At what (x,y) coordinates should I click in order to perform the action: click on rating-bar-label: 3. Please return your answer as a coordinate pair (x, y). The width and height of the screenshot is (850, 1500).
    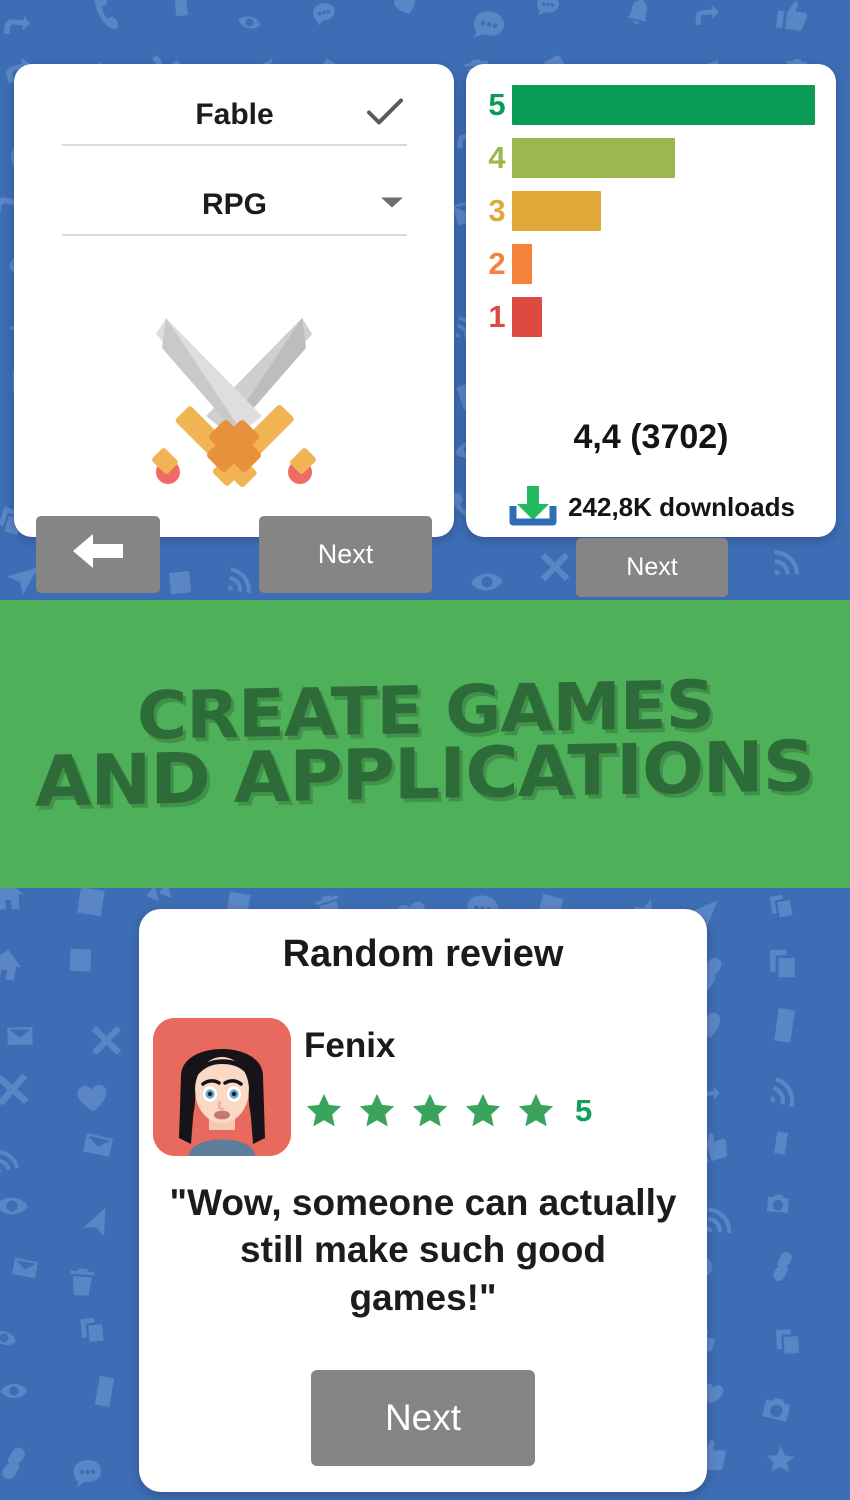
    Looking at the image, I should click on (497, 210).